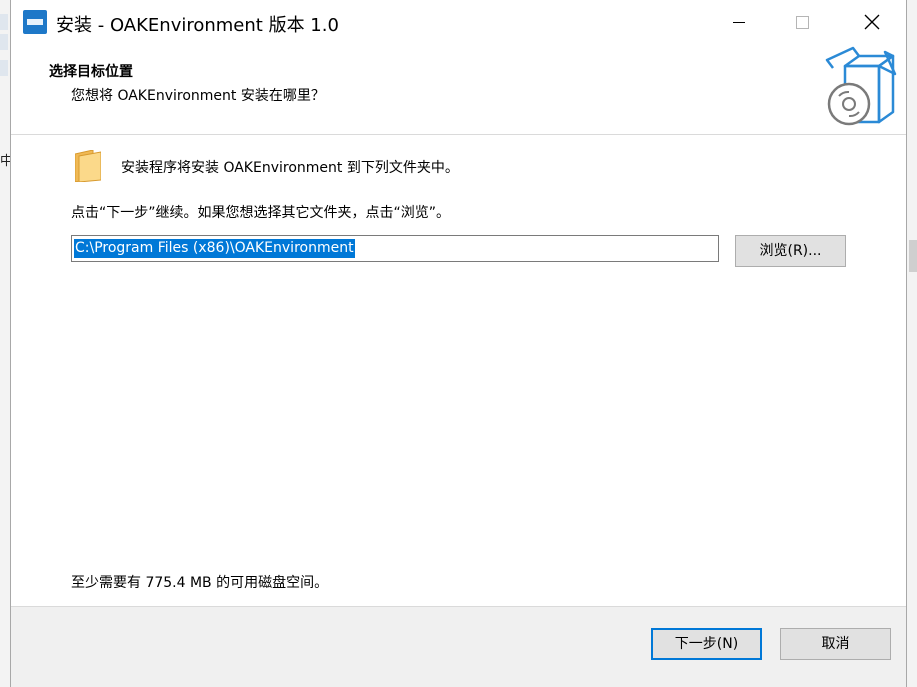 The image size is (917, 687). I want to click on close-icon, so click(872, 22).